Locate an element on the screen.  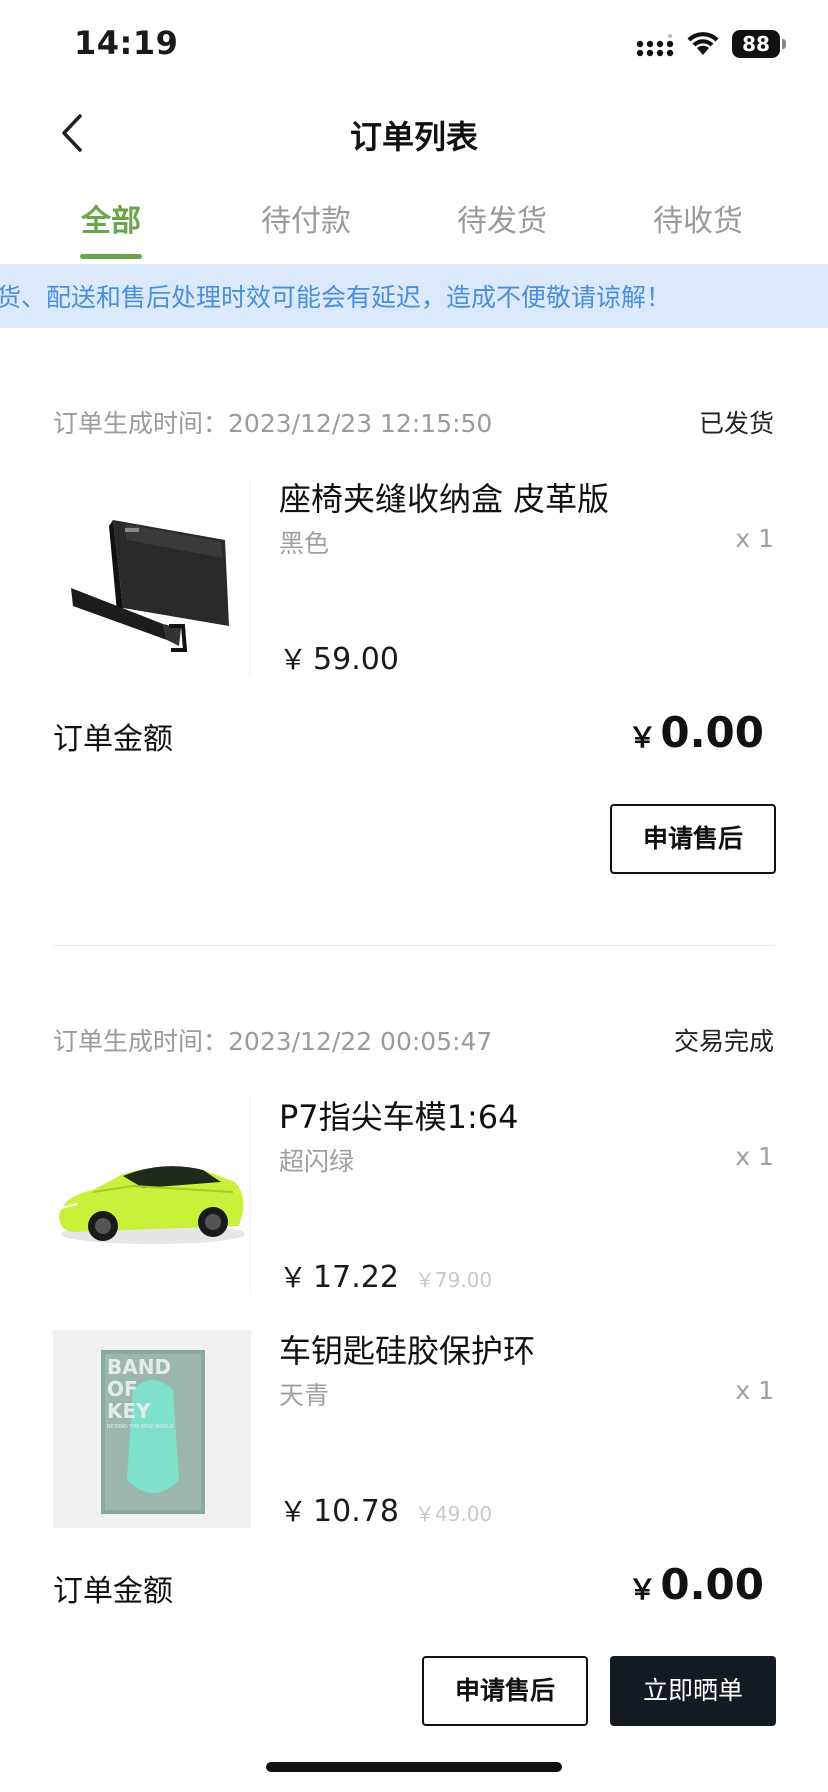
item-price: ￥ 10.78 ￥49.00 is located at coordinates (385, 1510).